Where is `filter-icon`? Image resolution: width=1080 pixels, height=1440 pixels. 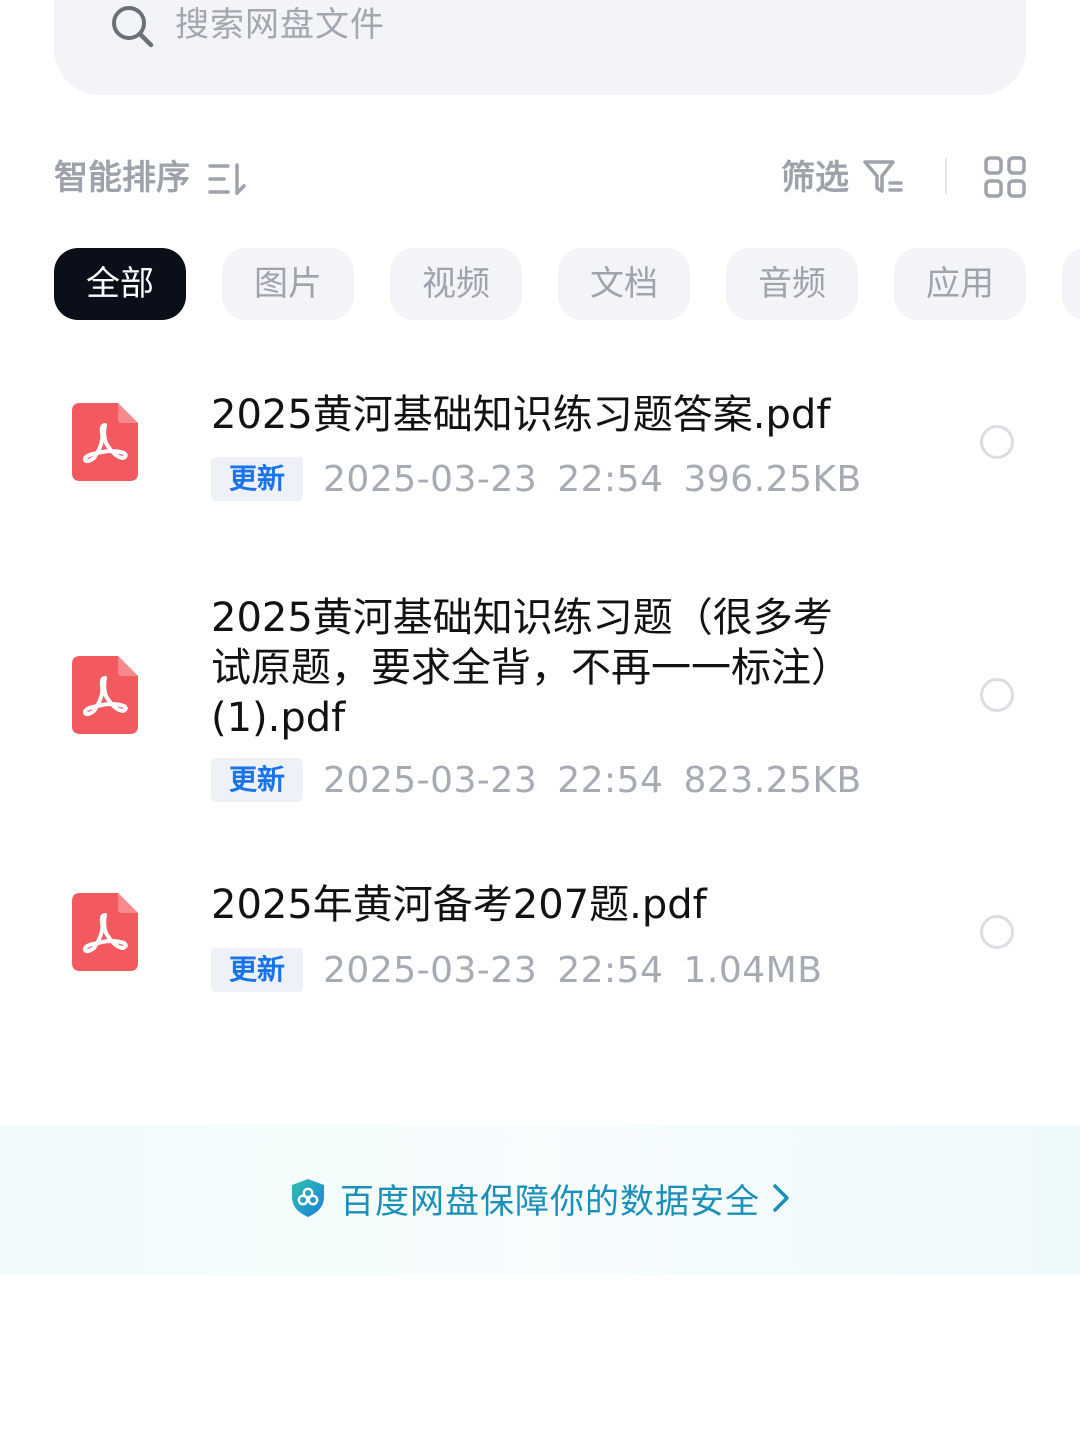
filter-icon is located at coordinates (883, 177).